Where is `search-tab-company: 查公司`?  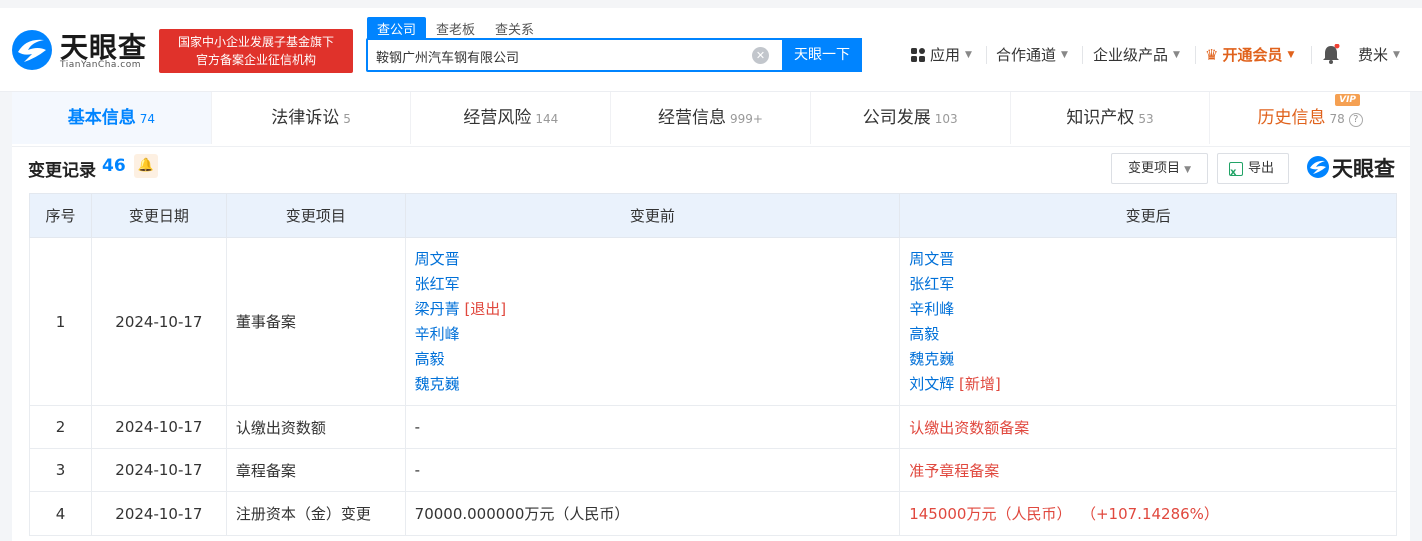 search-tab-company: 查公司 is located at coordinates (397, 28).